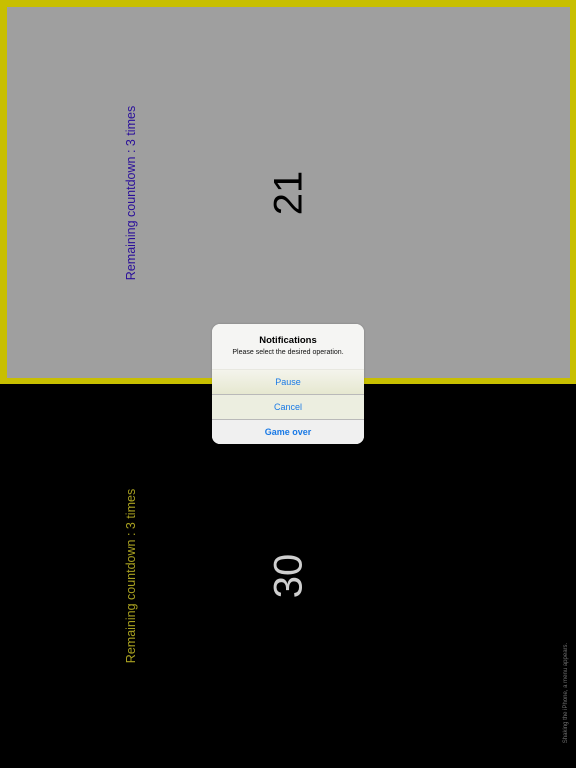 This screenshot has width=576, height=768. I want to click on pause-button: Pause, so click(288, 381).